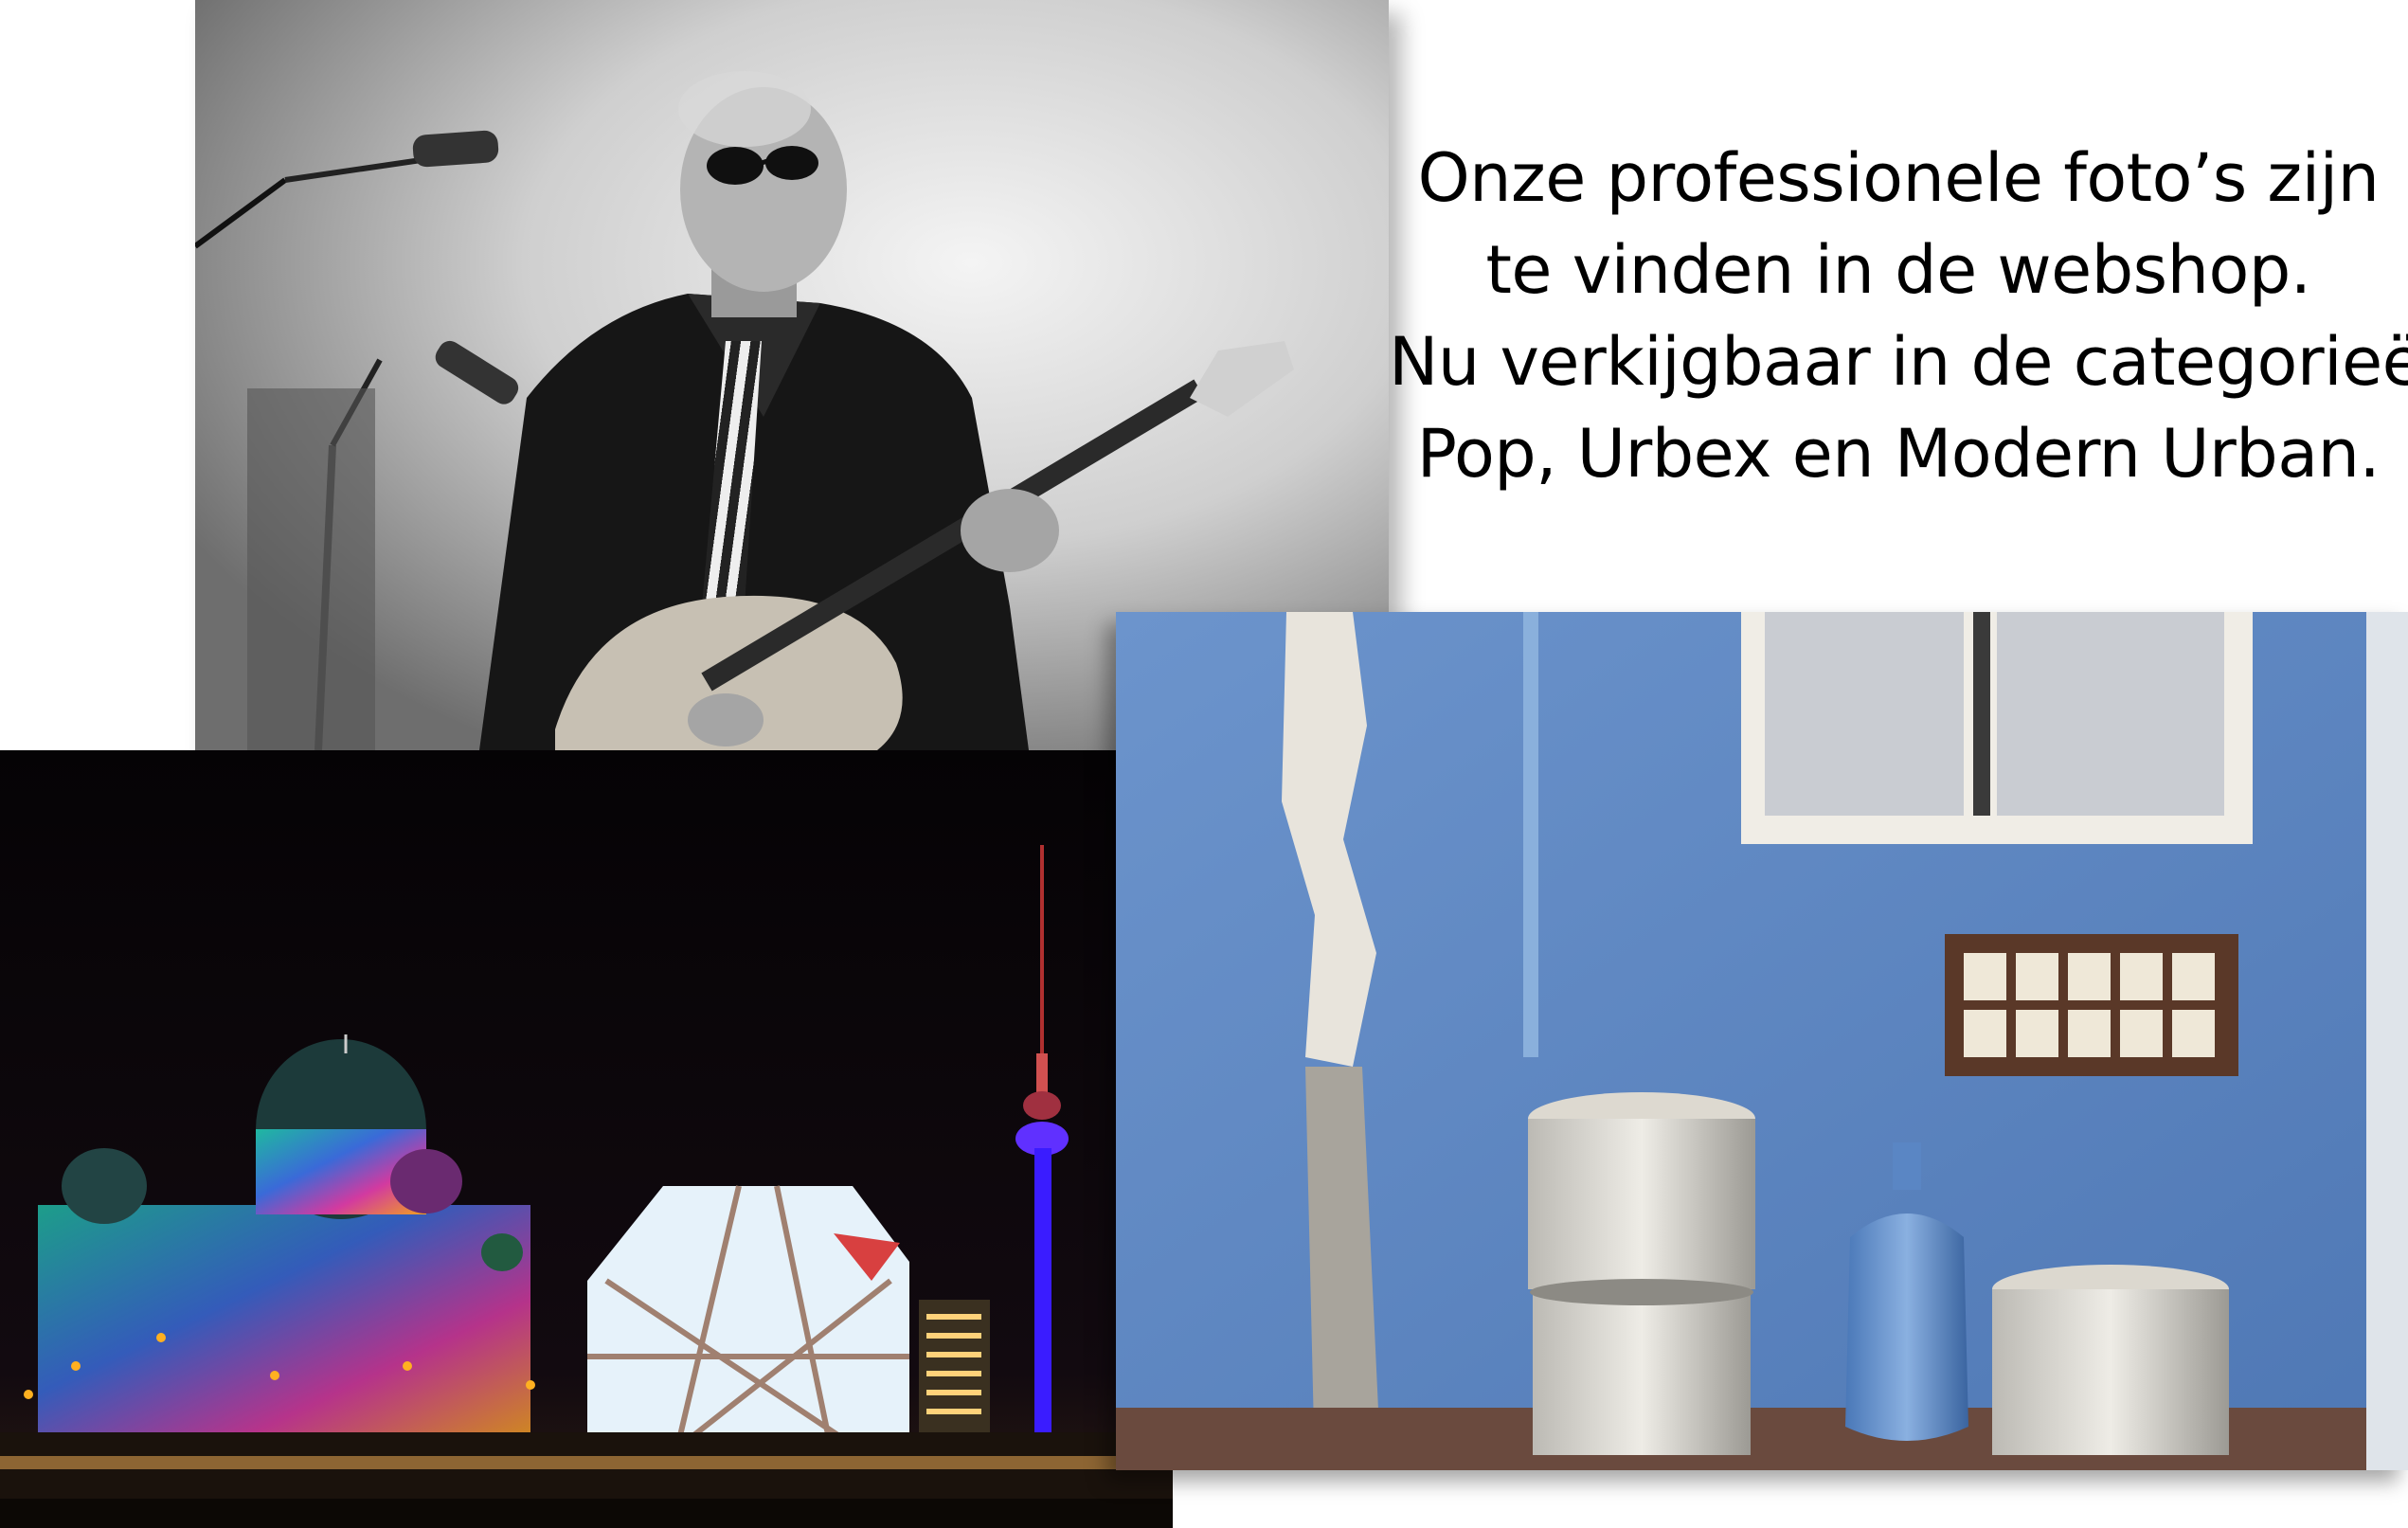 The width and height of the screenshot is (2408, 1528). What do you see at coordinates (1898, 362) in the screenshot?
I see `promo-line: Nu verkijgbaar in de categorieën` at bounding box center [1898, 362].